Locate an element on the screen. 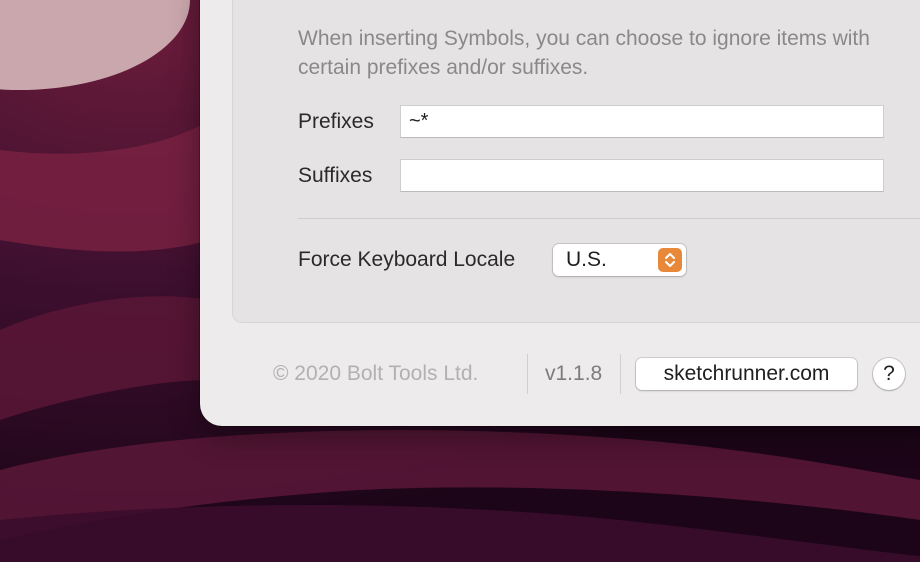 Image resolution: width=920 pixels, height=562 pixels. up-down-chevron-icon is located at coordinates (670, 260).